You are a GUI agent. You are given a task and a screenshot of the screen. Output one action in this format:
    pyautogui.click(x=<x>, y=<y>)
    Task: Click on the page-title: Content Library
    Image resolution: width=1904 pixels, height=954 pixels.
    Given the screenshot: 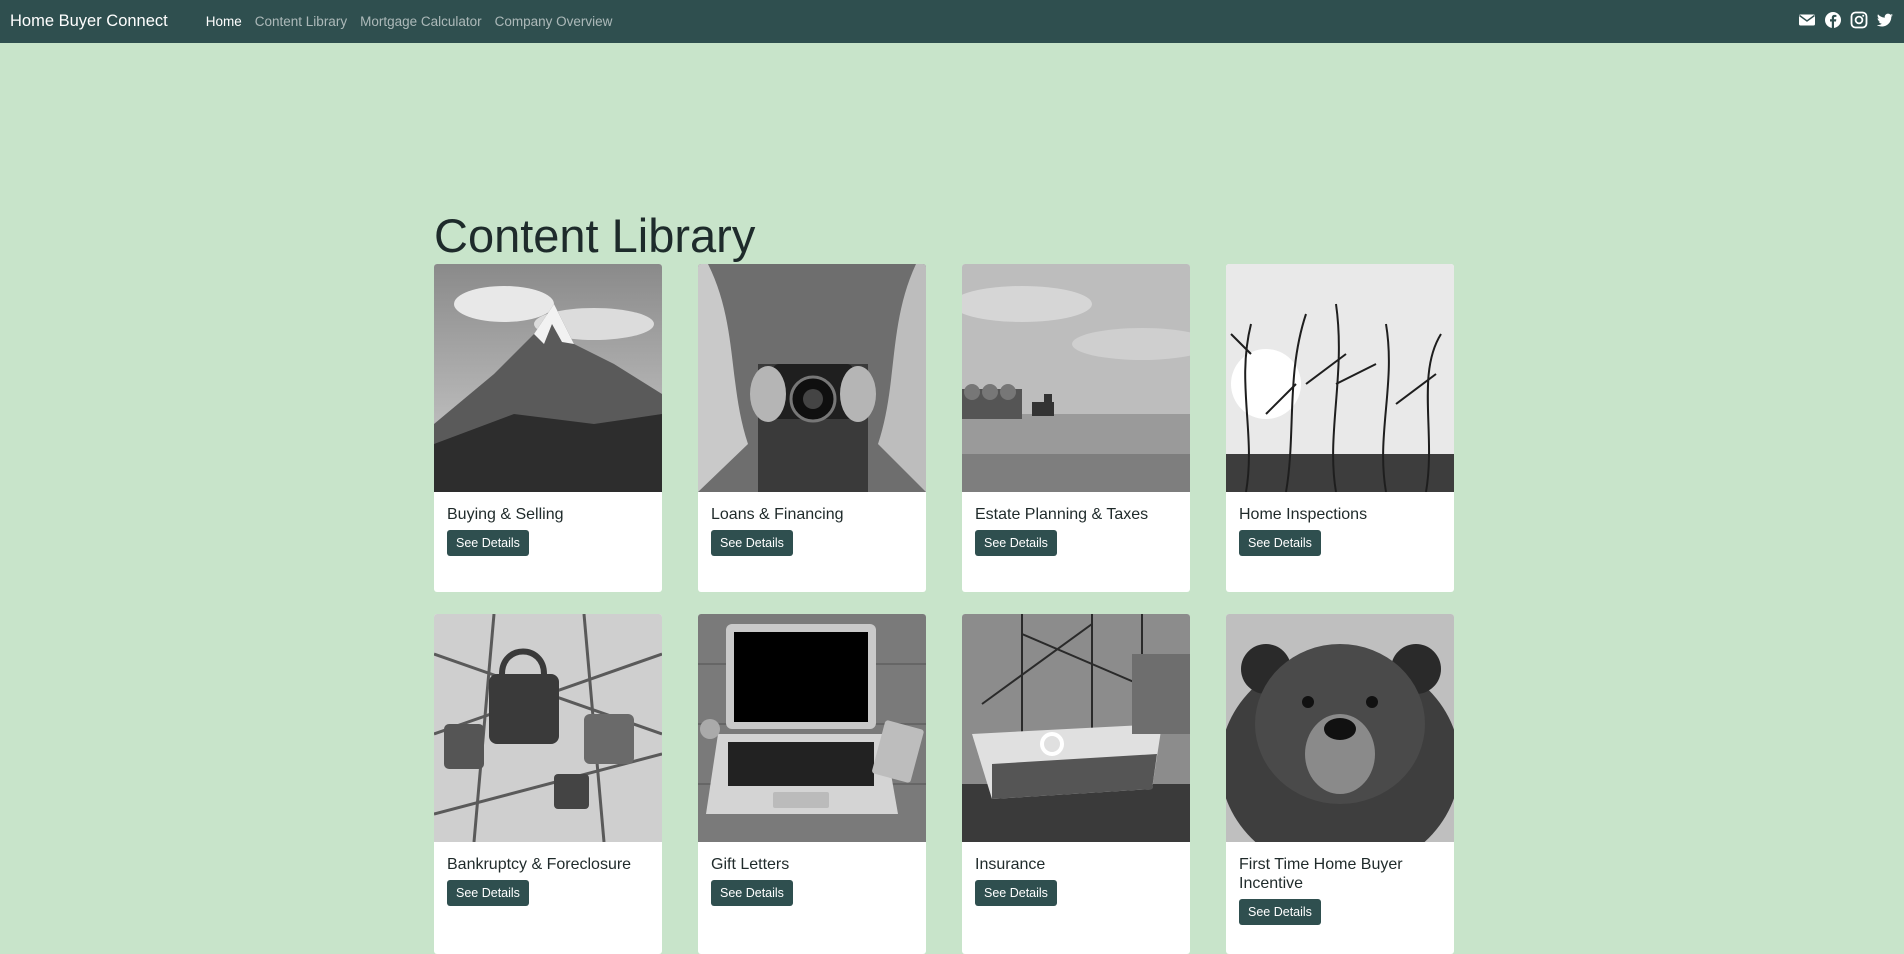 What is the action you would take?
    pyautogui.click(x=595, y=235)
    